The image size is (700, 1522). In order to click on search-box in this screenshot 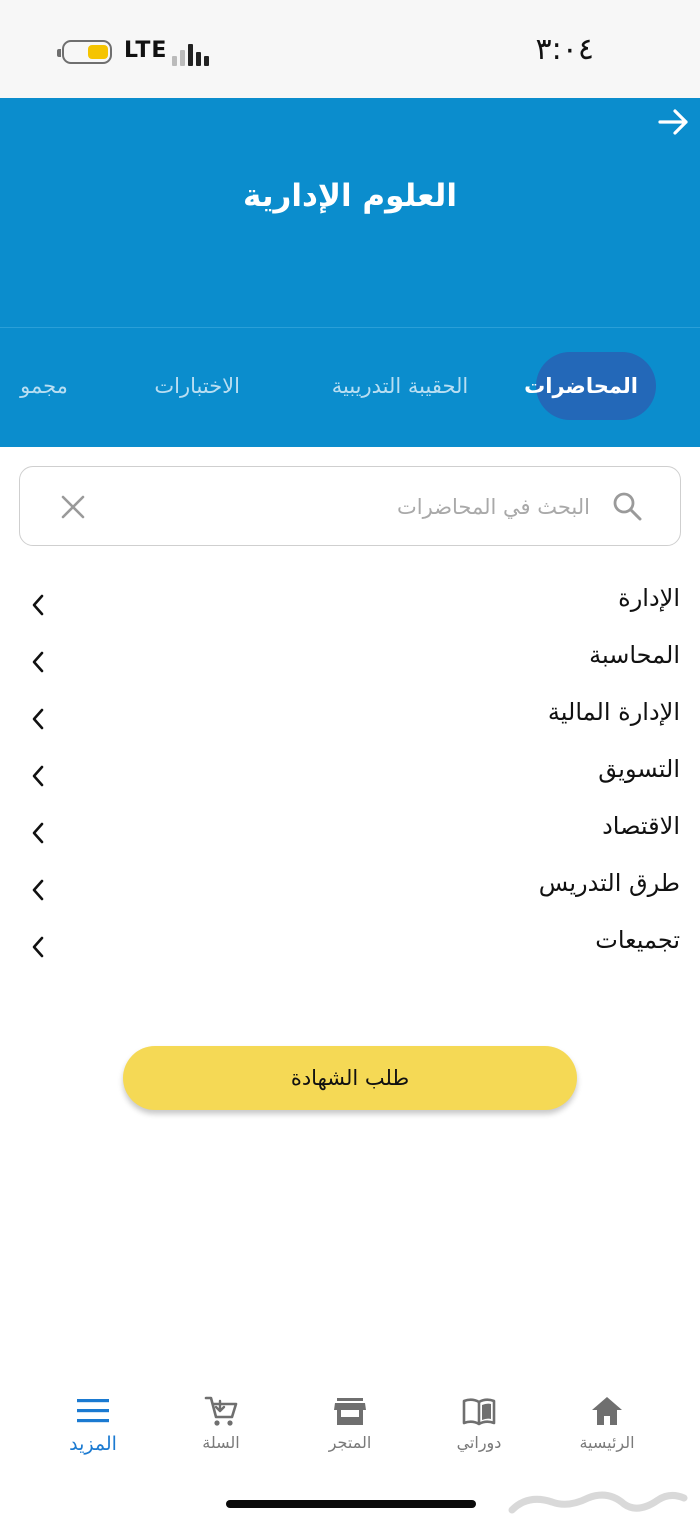, I will do `click(350, 506)`.